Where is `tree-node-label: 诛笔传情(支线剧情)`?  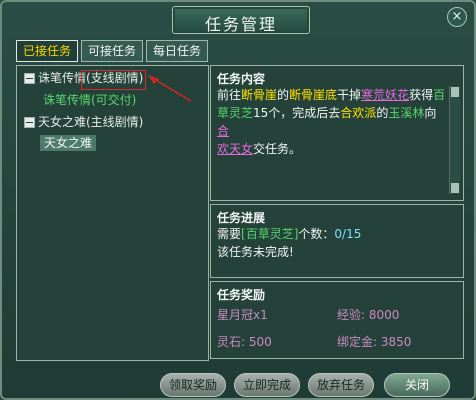 tree-node-label: 诛笔传情(支线剧情) is located at coordinates (91, 78).